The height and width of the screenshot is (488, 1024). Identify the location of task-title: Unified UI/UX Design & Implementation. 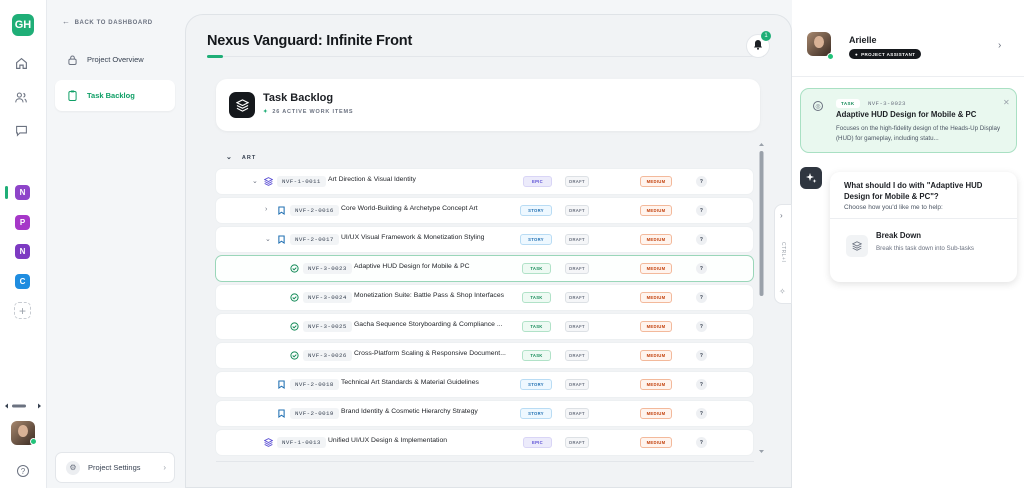
(421, 440).